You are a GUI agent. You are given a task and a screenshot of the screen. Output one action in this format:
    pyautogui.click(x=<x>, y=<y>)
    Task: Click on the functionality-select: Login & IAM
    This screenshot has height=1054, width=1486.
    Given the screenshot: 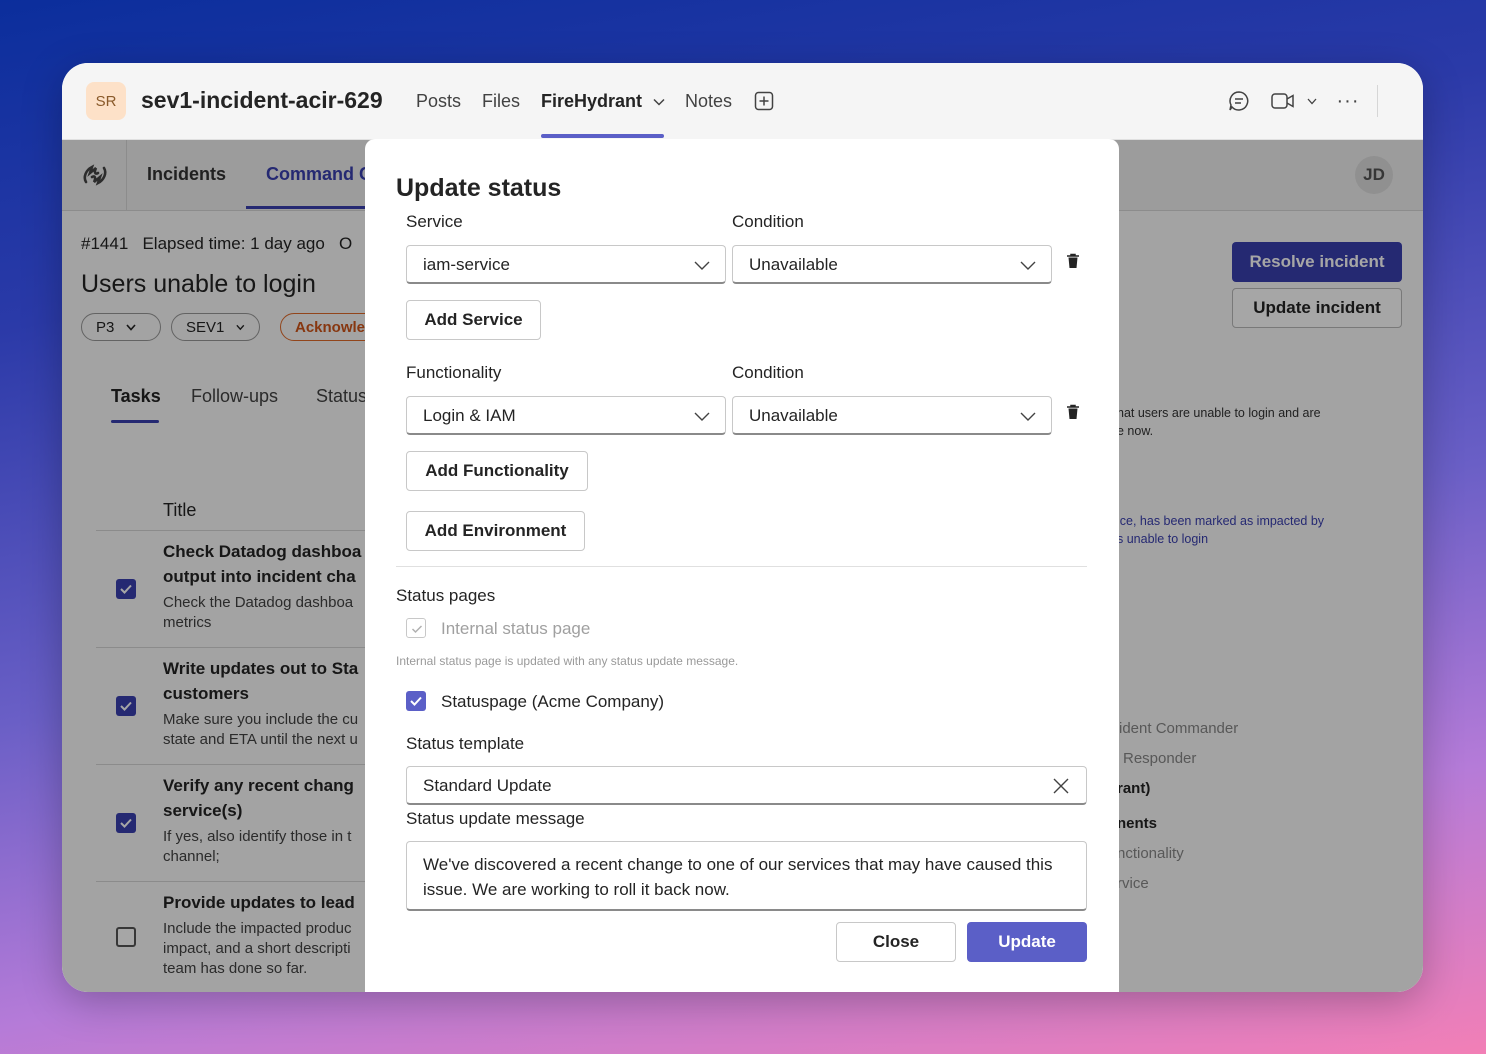 What is the action you would take?
    pyautogui.click(x=566, y=415)
    